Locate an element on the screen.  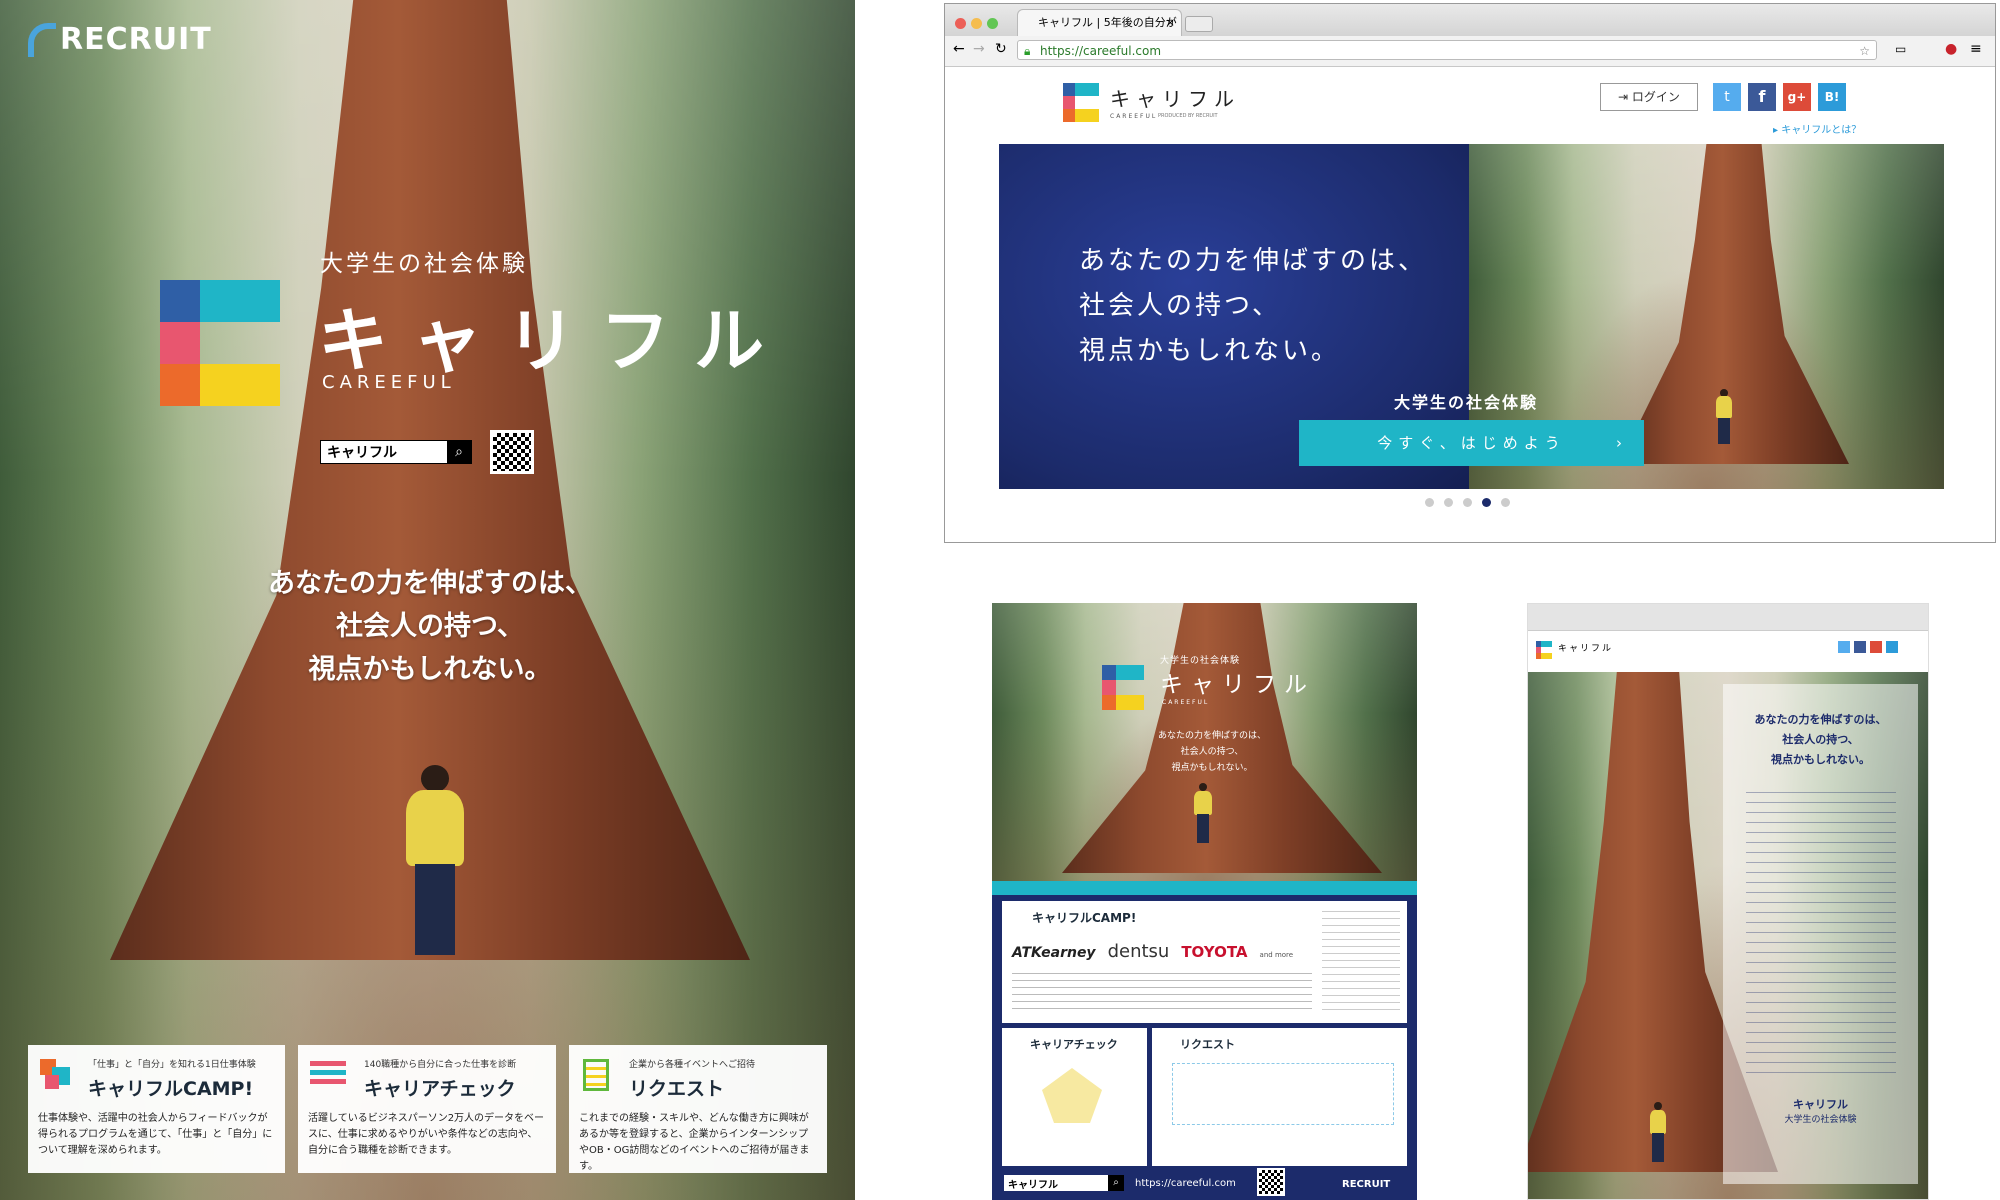
close-icon: × is located at coordinates (1170, 23).